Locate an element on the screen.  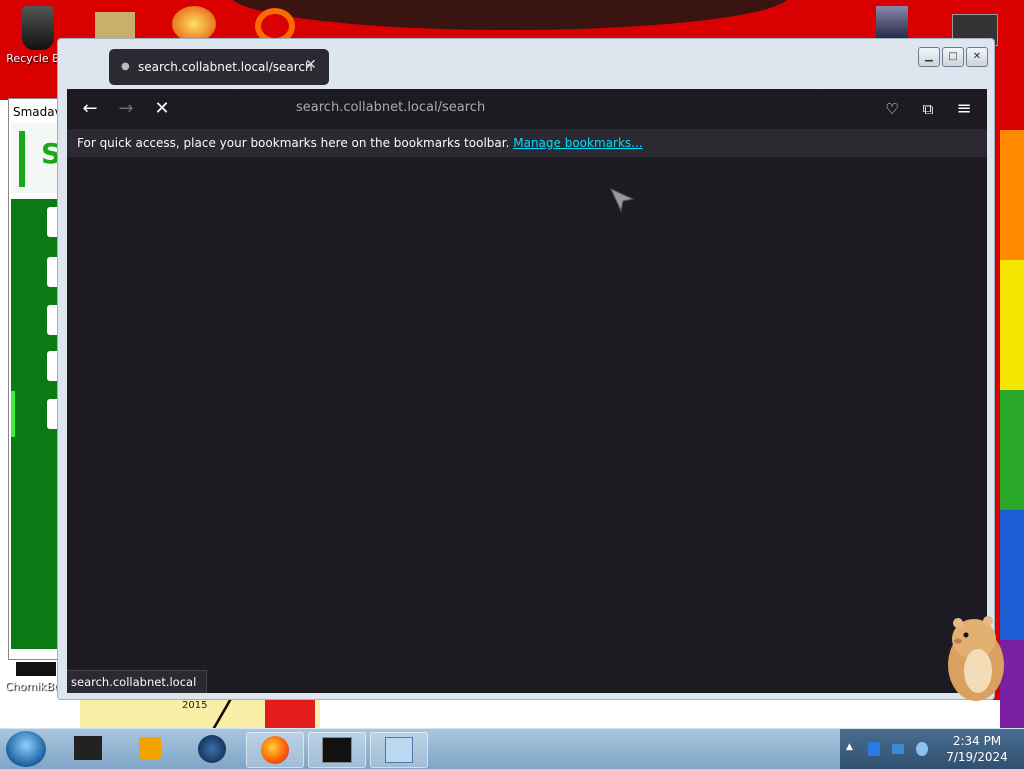
folder2-desktop-icon is located at coordinates (892, 23).